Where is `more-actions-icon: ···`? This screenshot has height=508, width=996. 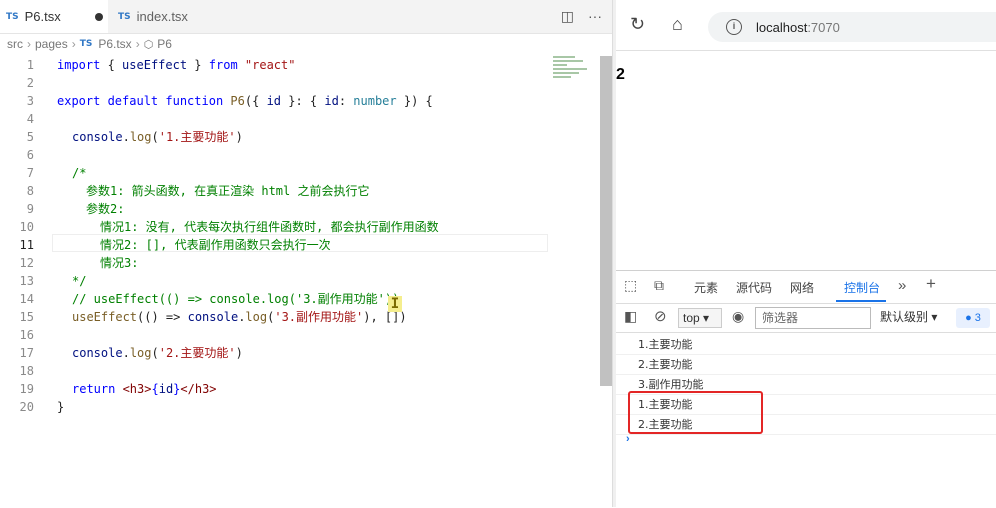 more-actions-icon: ··· is located at coordinates (595, 16).